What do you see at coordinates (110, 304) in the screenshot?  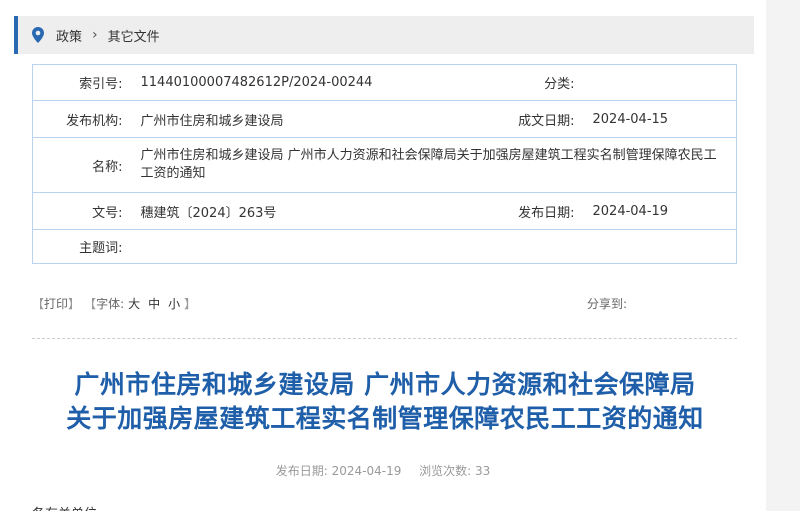 I see `font-size-label: 字体:` at bounding box center [110, 304].